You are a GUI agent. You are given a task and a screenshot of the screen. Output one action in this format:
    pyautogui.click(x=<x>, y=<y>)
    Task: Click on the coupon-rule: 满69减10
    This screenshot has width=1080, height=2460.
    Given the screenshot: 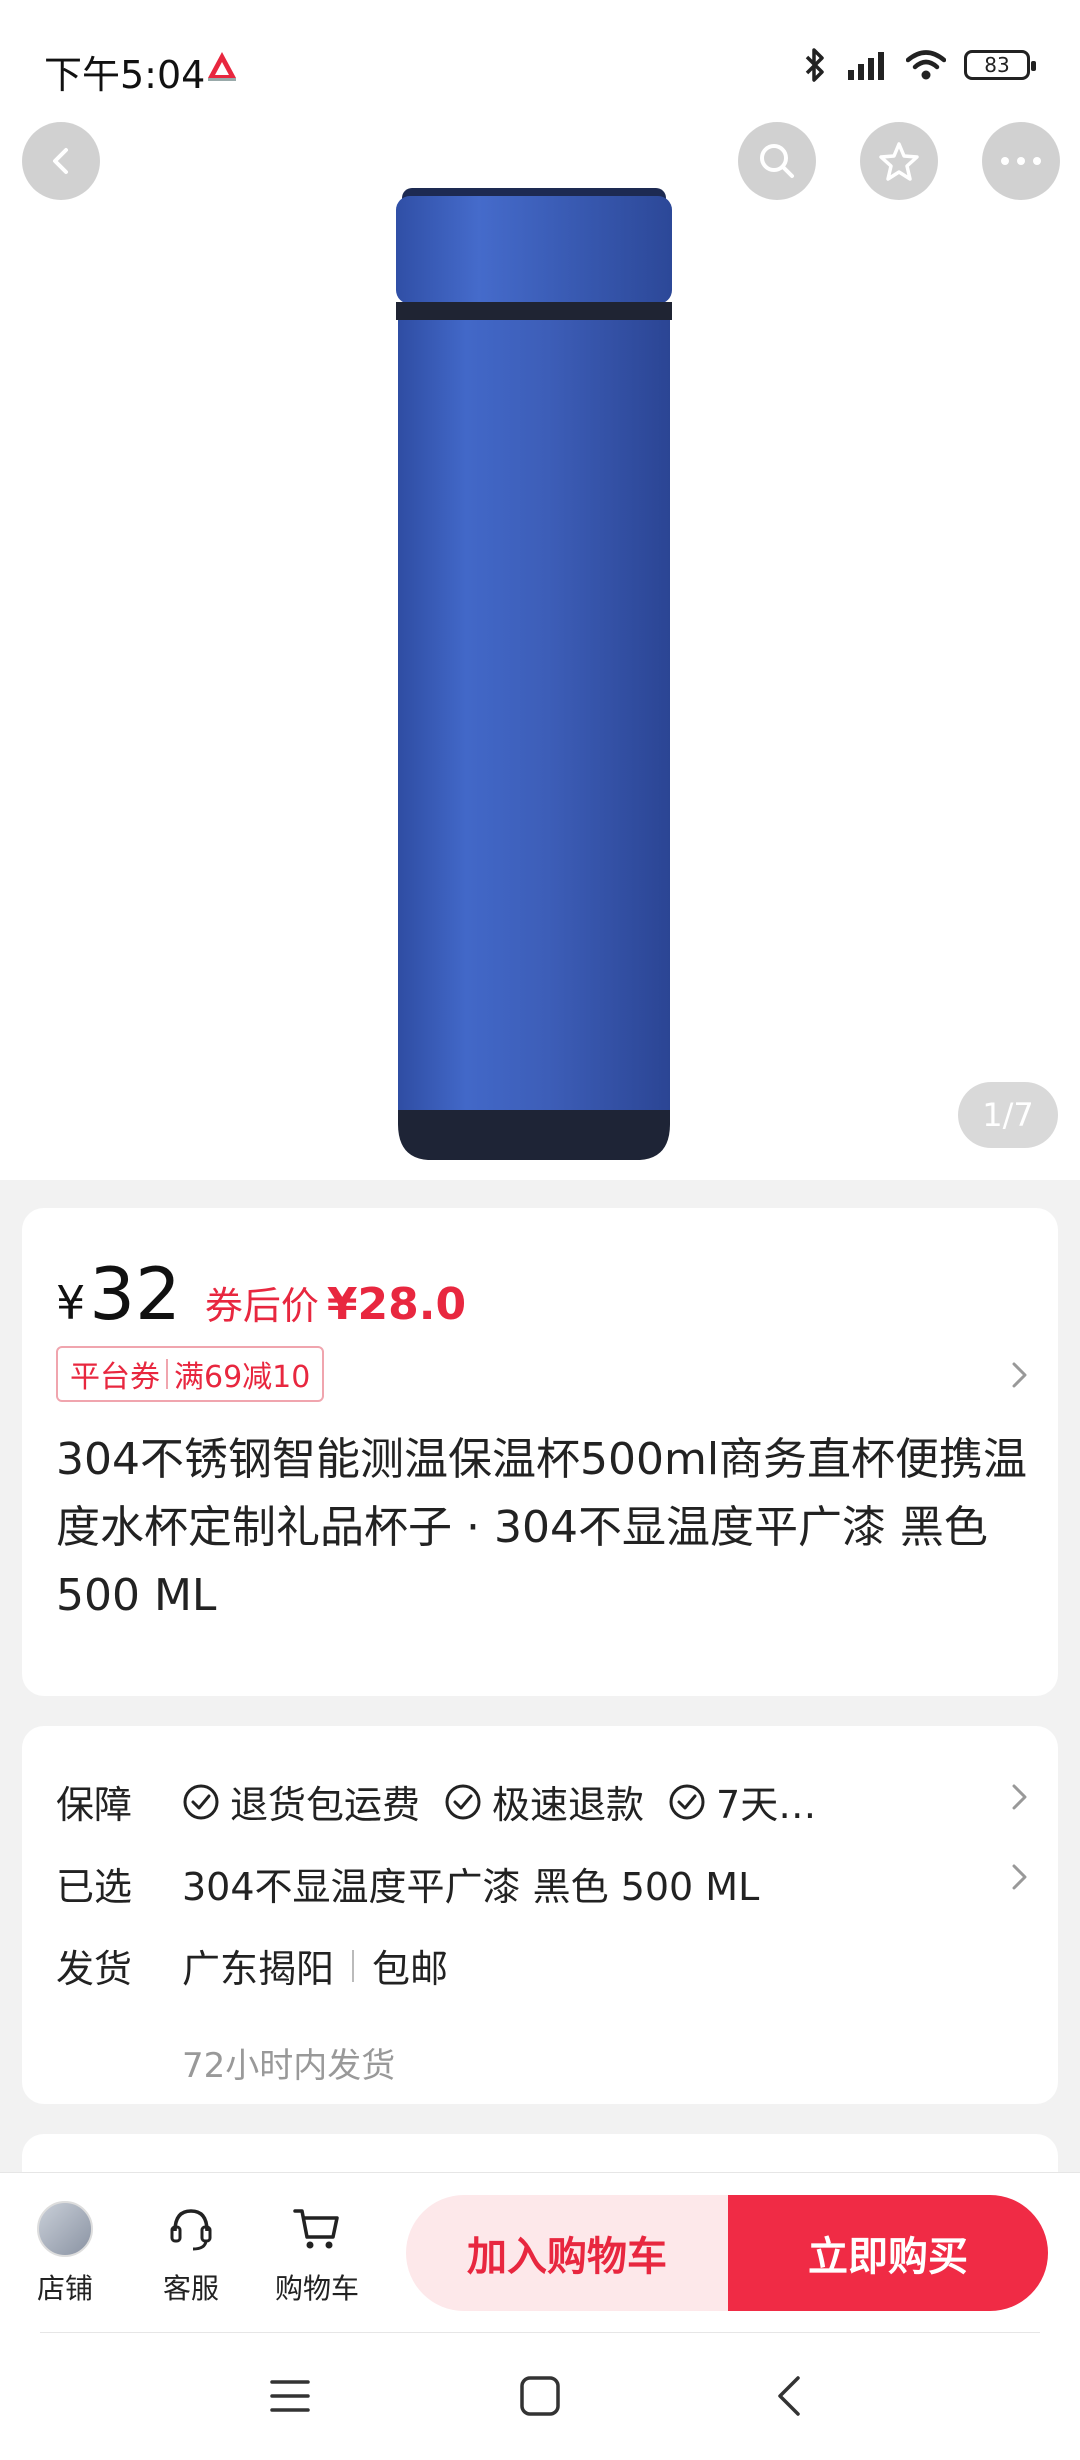 What is the action you would take?
    pyautogui.click(x=242, y=1377)
    